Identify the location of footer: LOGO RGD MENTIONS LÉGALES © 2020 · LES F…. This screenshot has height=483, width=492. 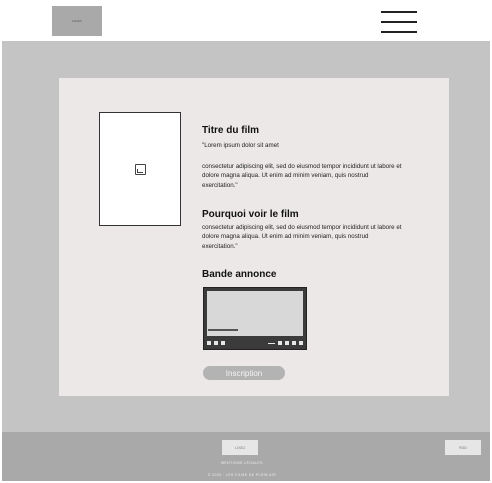
(246, 456).